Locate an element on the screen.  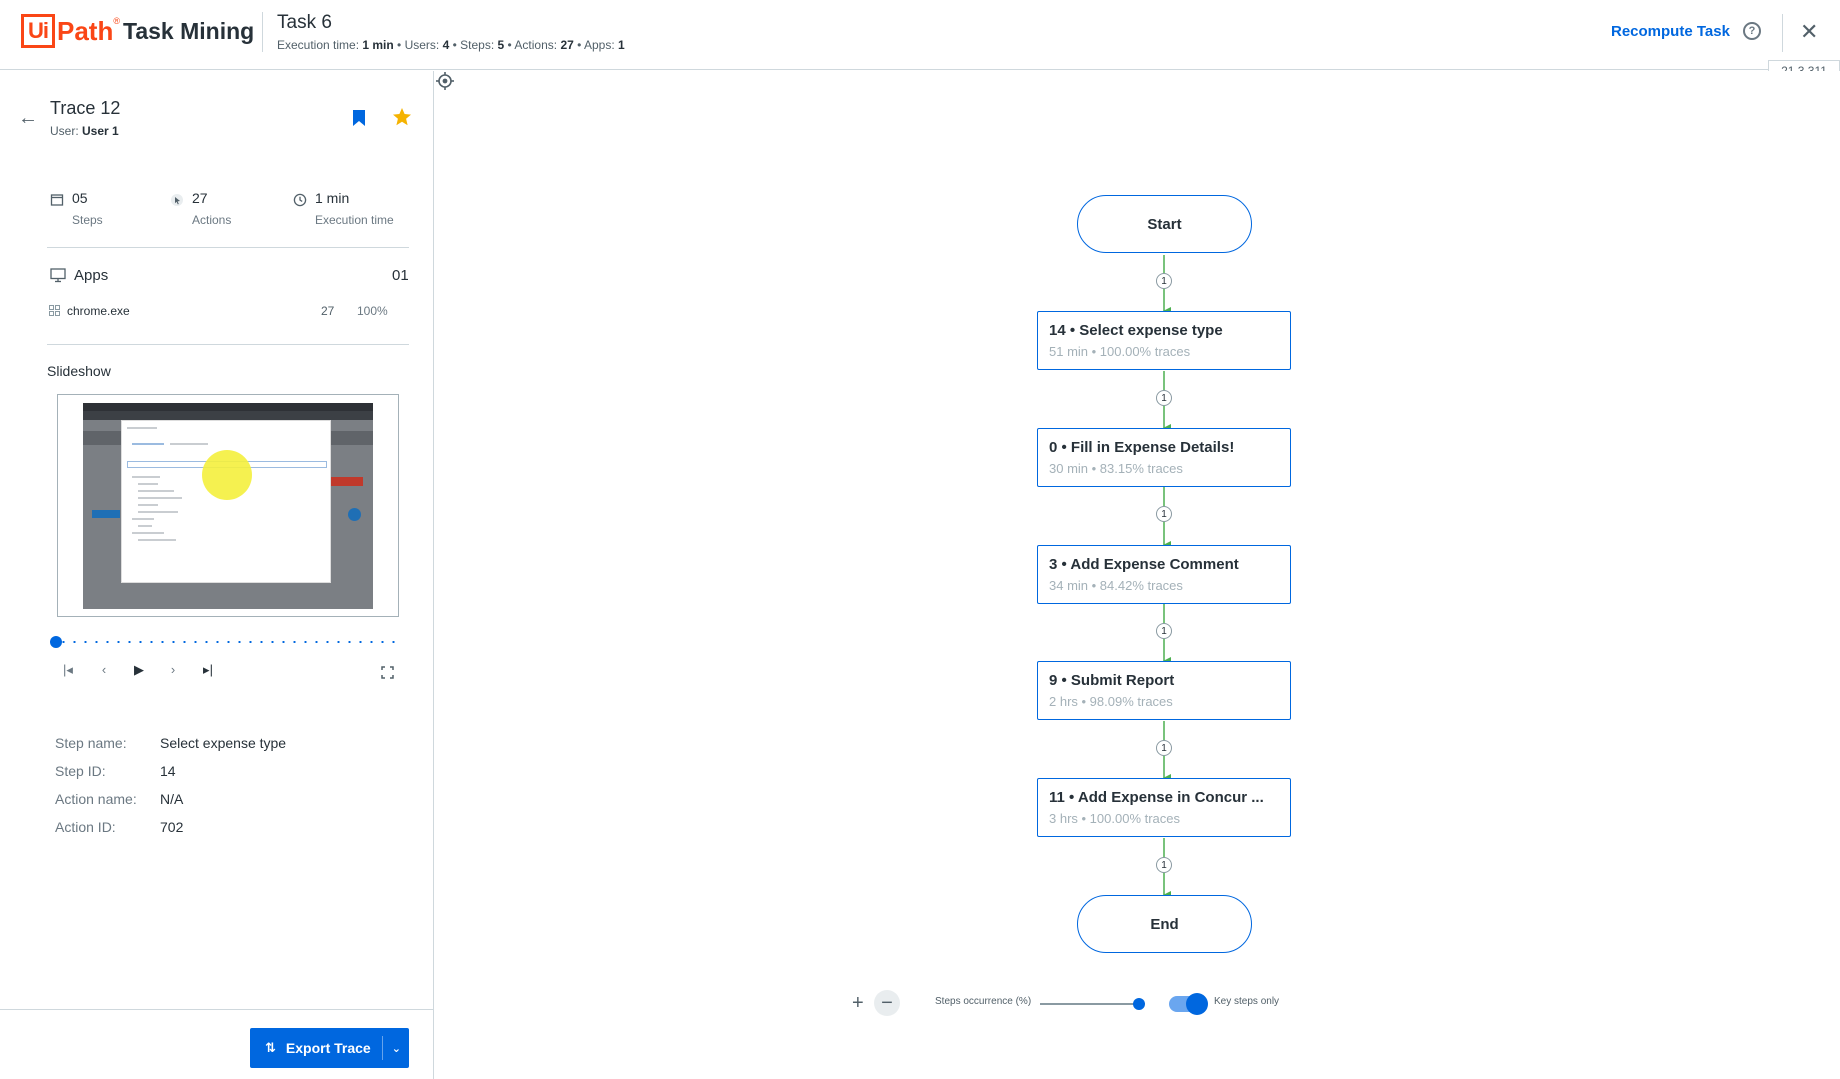
fullscreen-icon is located at coordinates (387, 672).